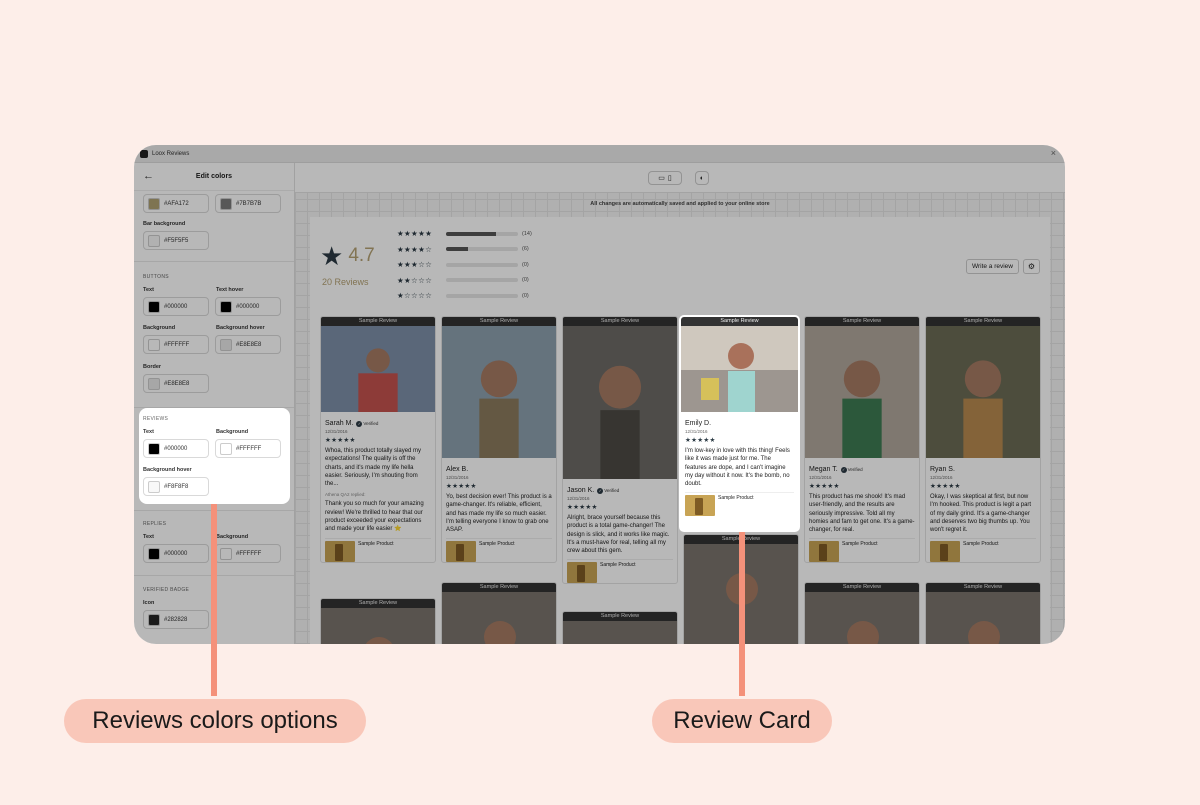 This screenshot has height=805, width=1200. I want to click on histogram-count: (6), so click(525, 249).